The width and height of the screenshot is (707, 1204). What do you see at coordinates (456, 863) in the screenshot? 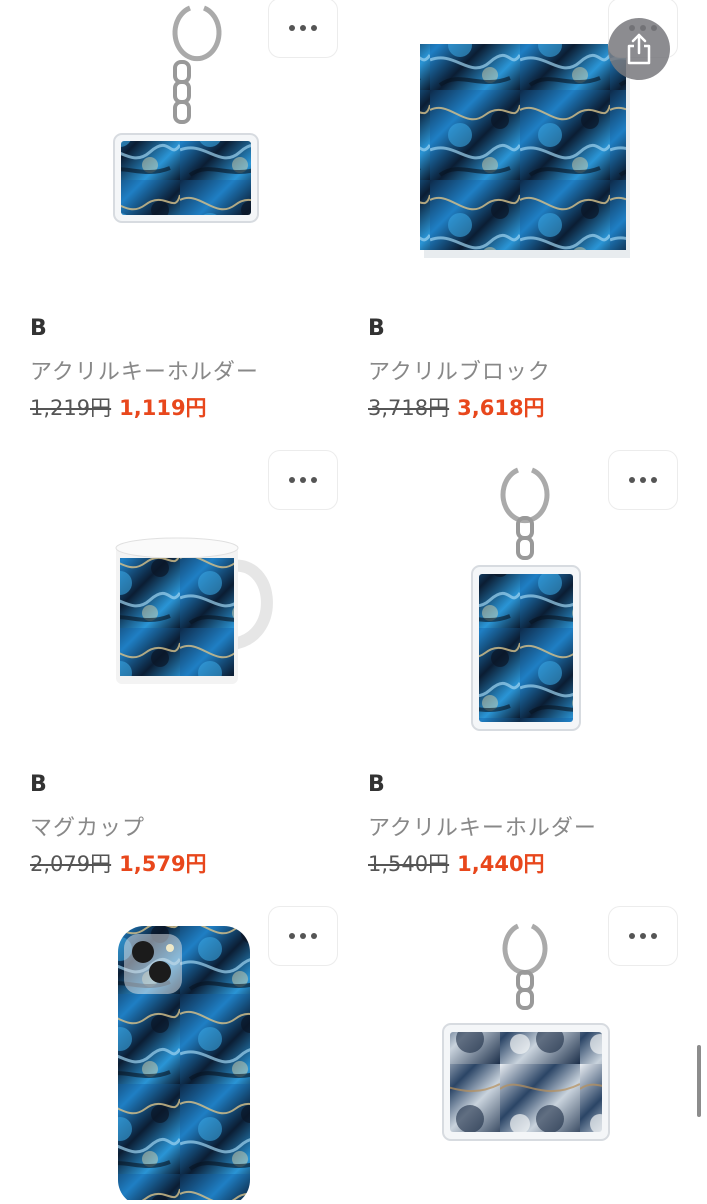
I see `price-row: 1,540円 1,440円` at bounding box center [456, 863].